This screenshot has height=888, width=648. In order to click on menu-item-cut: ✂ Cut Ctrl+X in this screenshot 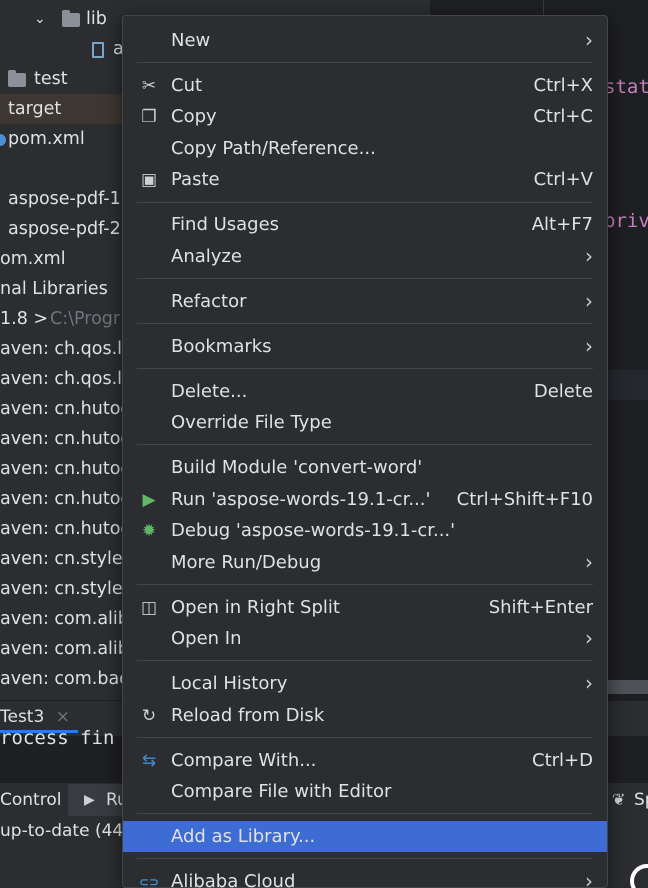, I will do `click(365, 85)`.